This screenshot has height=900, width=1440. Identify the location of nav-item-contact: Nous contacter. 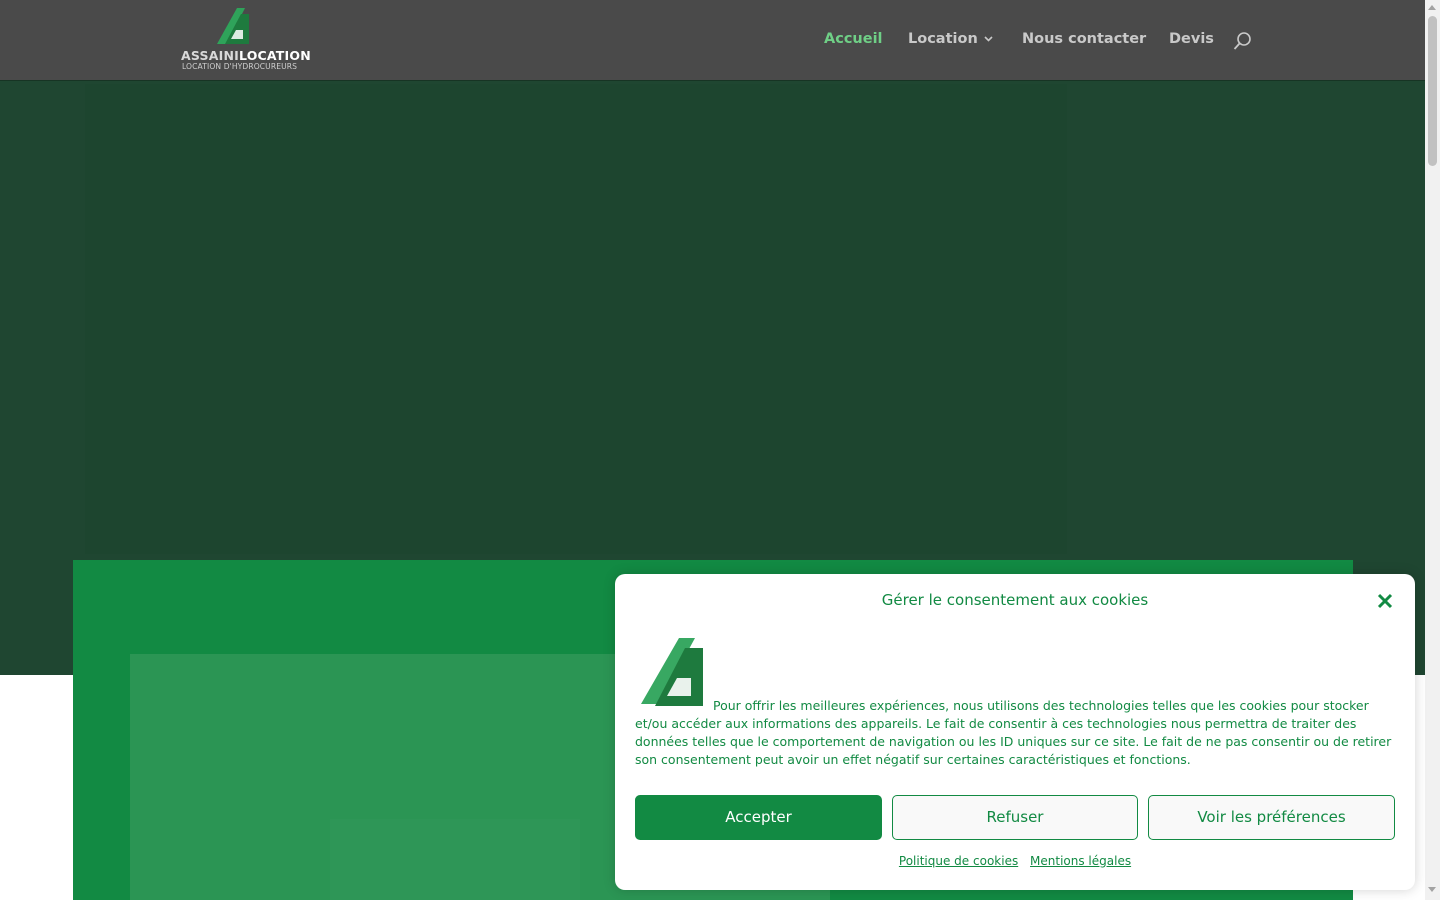
(1084, 39).